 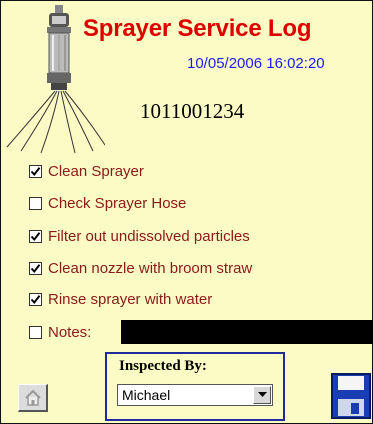 I want to click on task-label: Rinse sprayer with water, so click(x=130, y=299).